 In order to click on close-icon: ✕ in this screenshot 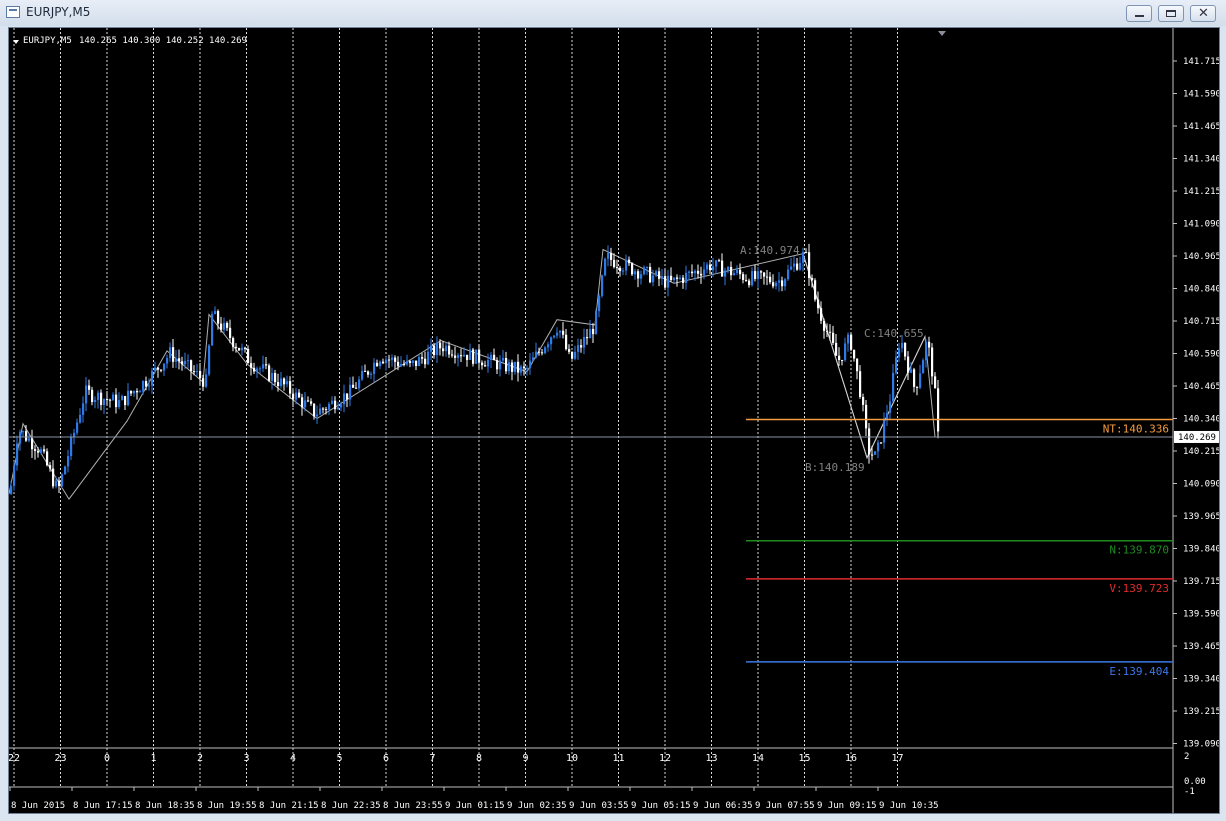, I will do `click(1203, 13)`.